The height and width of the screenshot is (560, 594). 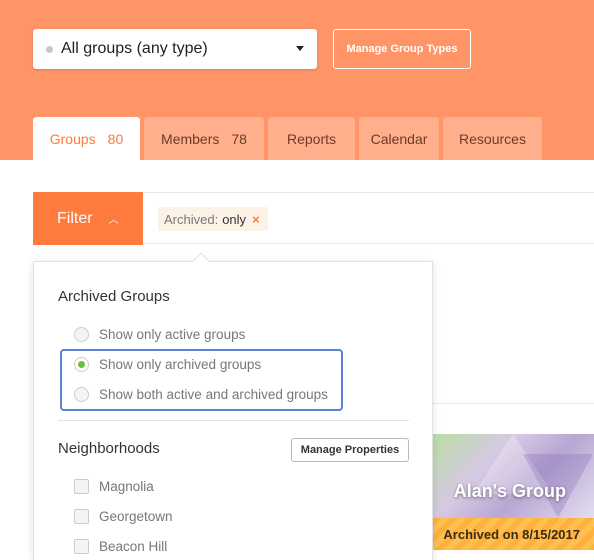 I want to click on tab-resources: Resources, so click(x=492, y=138).